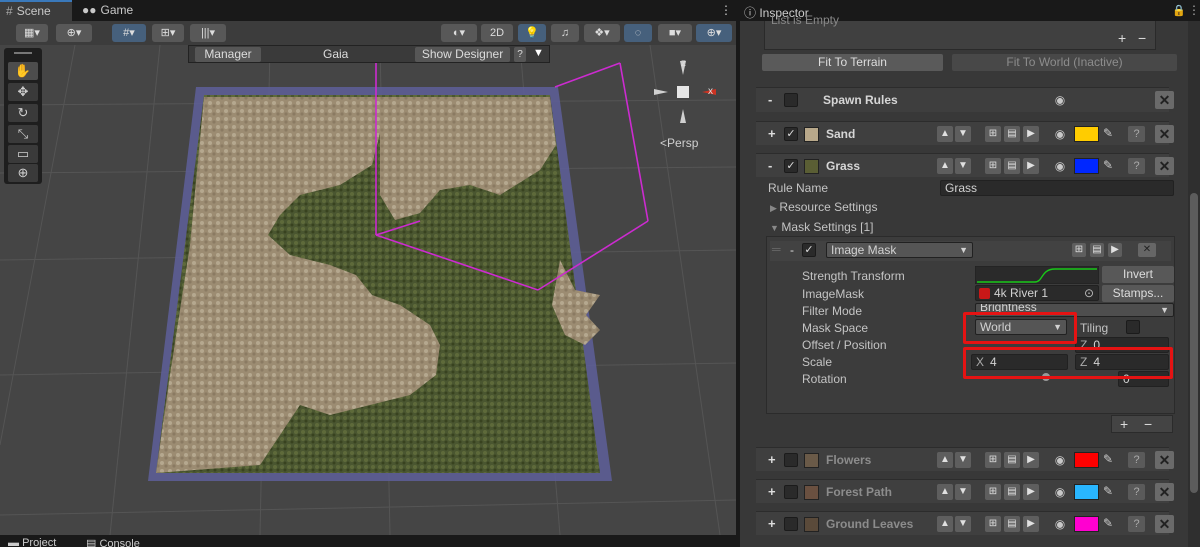 This screenshot has height=547, width=1200. I want to click on inspector-more-icon: ⋮, so click(1194, 10).